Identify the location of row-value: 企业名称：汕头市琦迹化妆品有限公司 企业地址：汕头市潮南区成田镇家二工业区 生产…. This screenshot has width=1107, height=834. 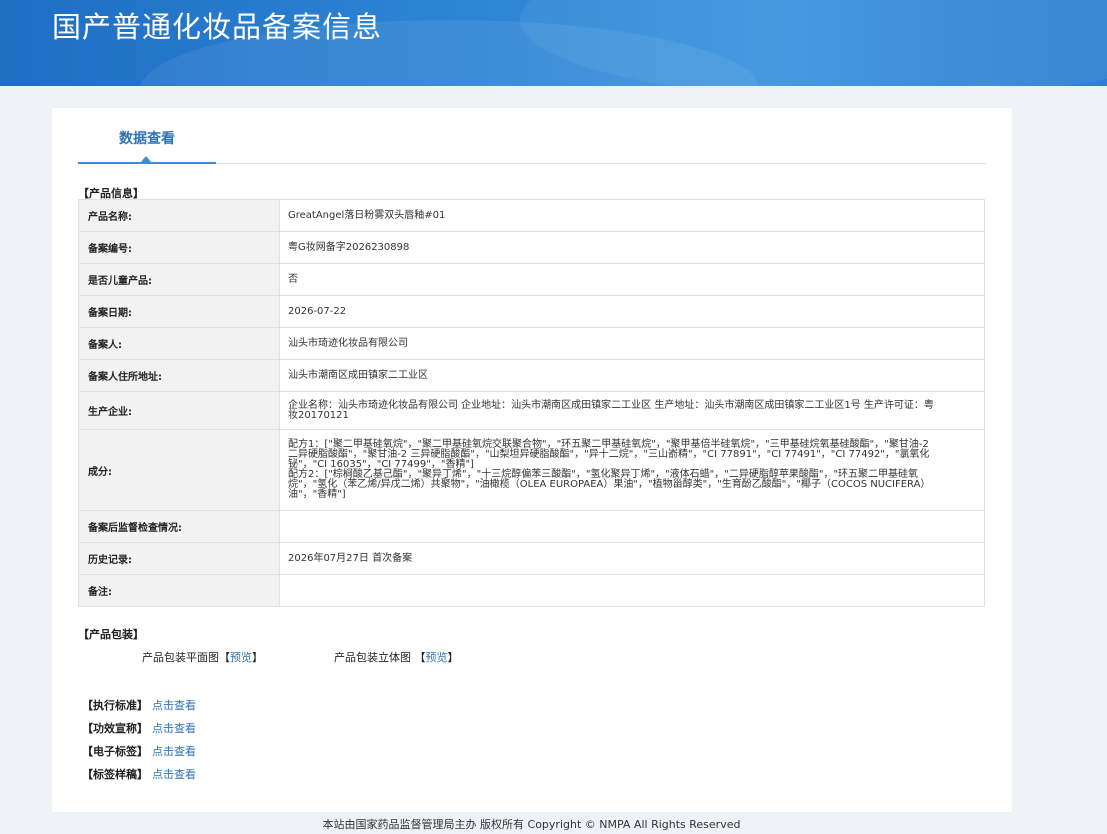
(632, 410).